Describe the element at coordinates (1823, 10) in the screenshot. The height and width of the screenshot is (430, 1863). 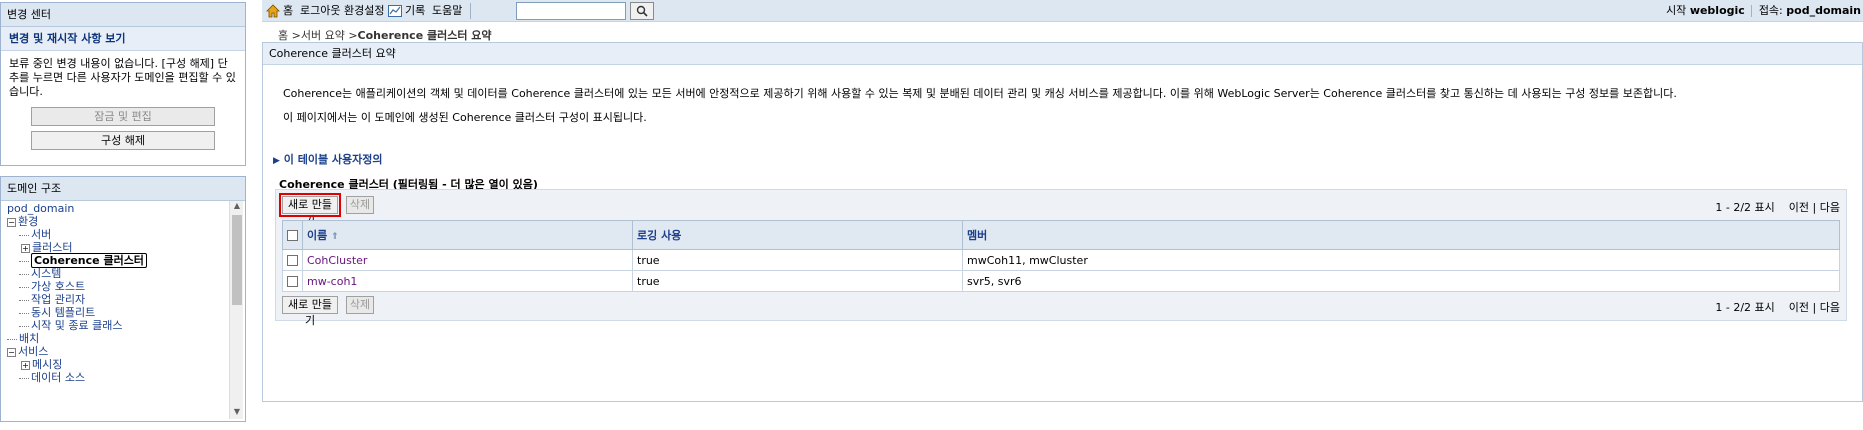
I see `connected-domain: pod_domain` at that location.